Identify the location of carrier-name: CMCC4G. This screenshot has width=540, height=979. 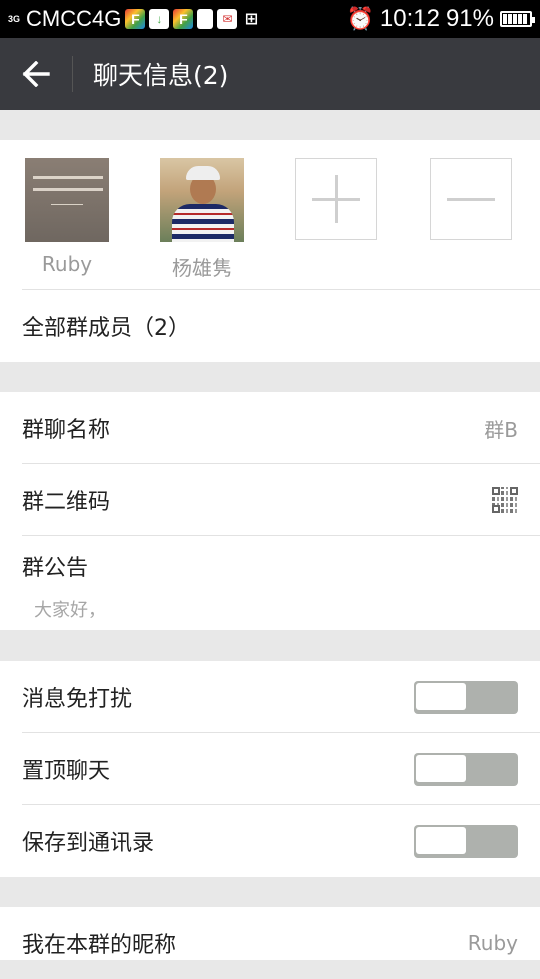
(74, 18).